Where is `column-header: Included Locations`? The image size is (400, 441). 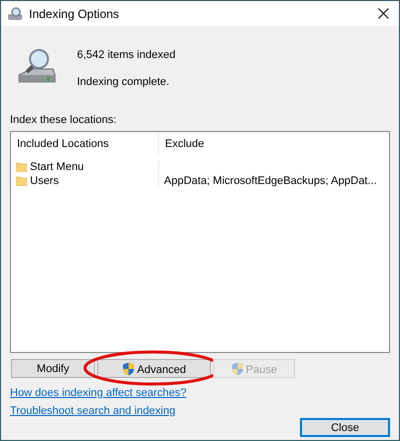 column-header: Included Locations is located at coordinates (85, 144).